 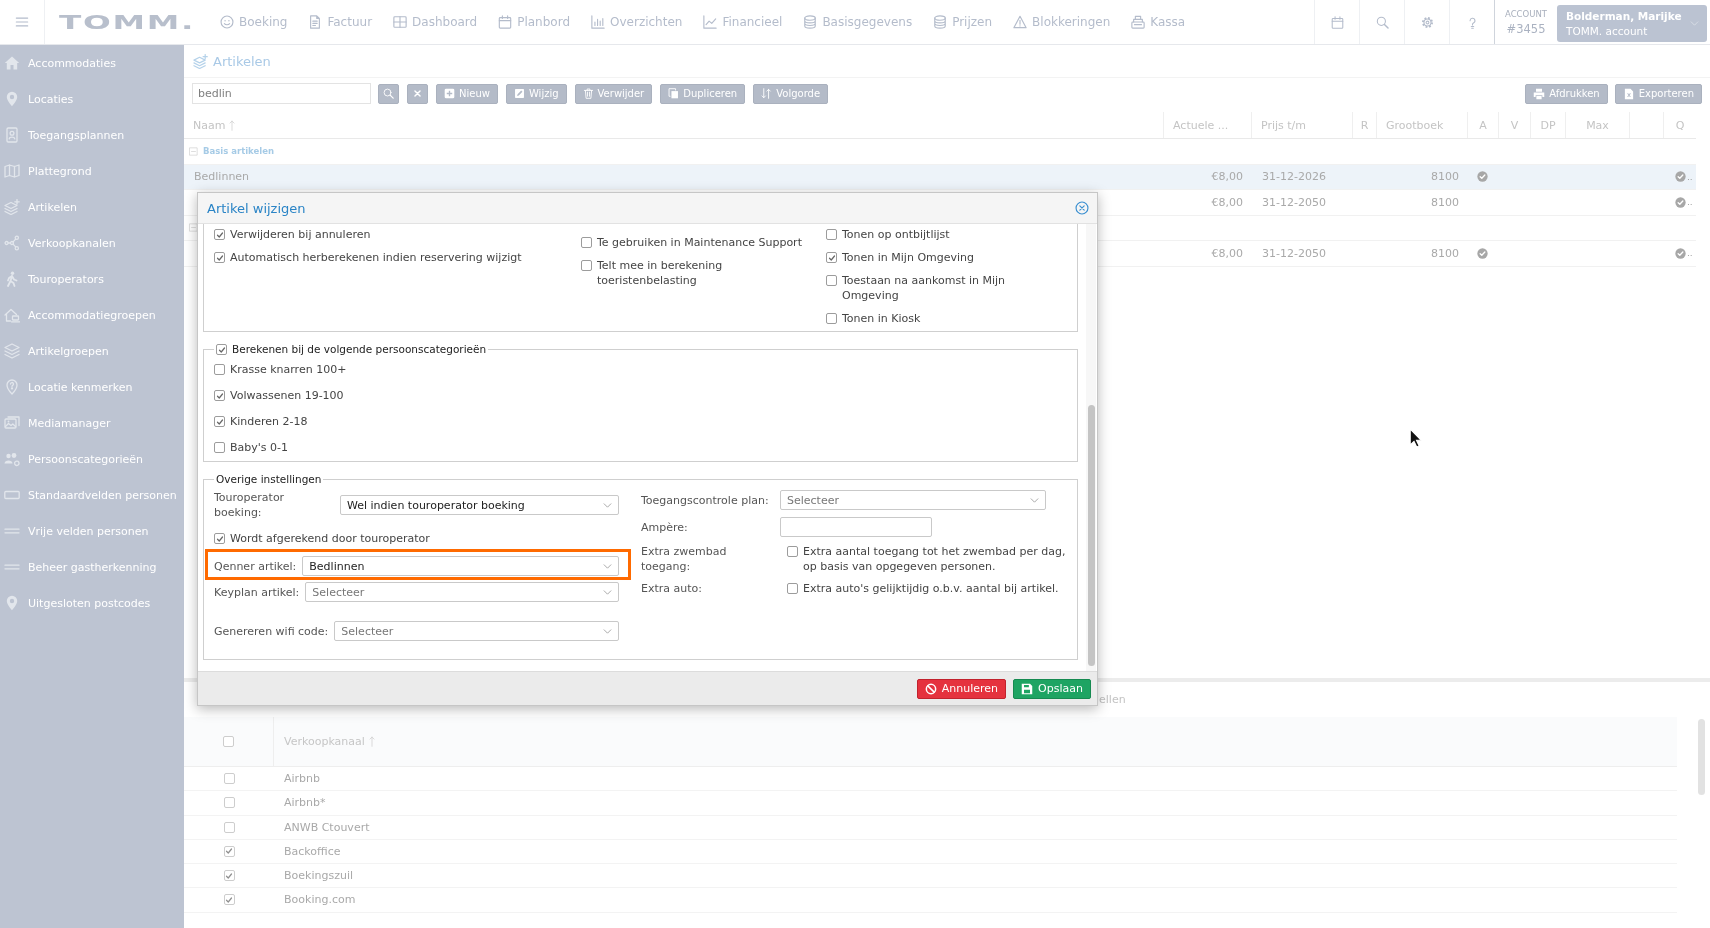 I want to click on column-header: DP, so click(x=1548, y=125).